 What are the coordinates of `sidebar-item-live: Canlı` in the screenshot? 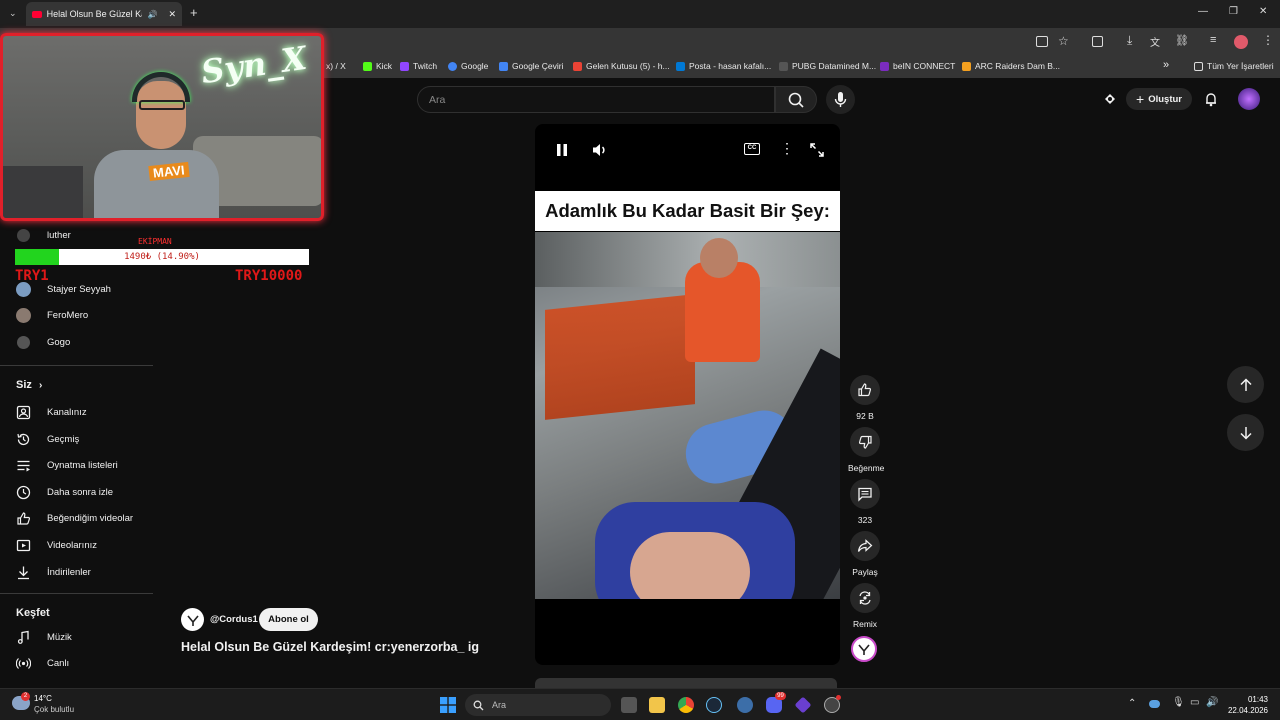 It's located at (42, 663).